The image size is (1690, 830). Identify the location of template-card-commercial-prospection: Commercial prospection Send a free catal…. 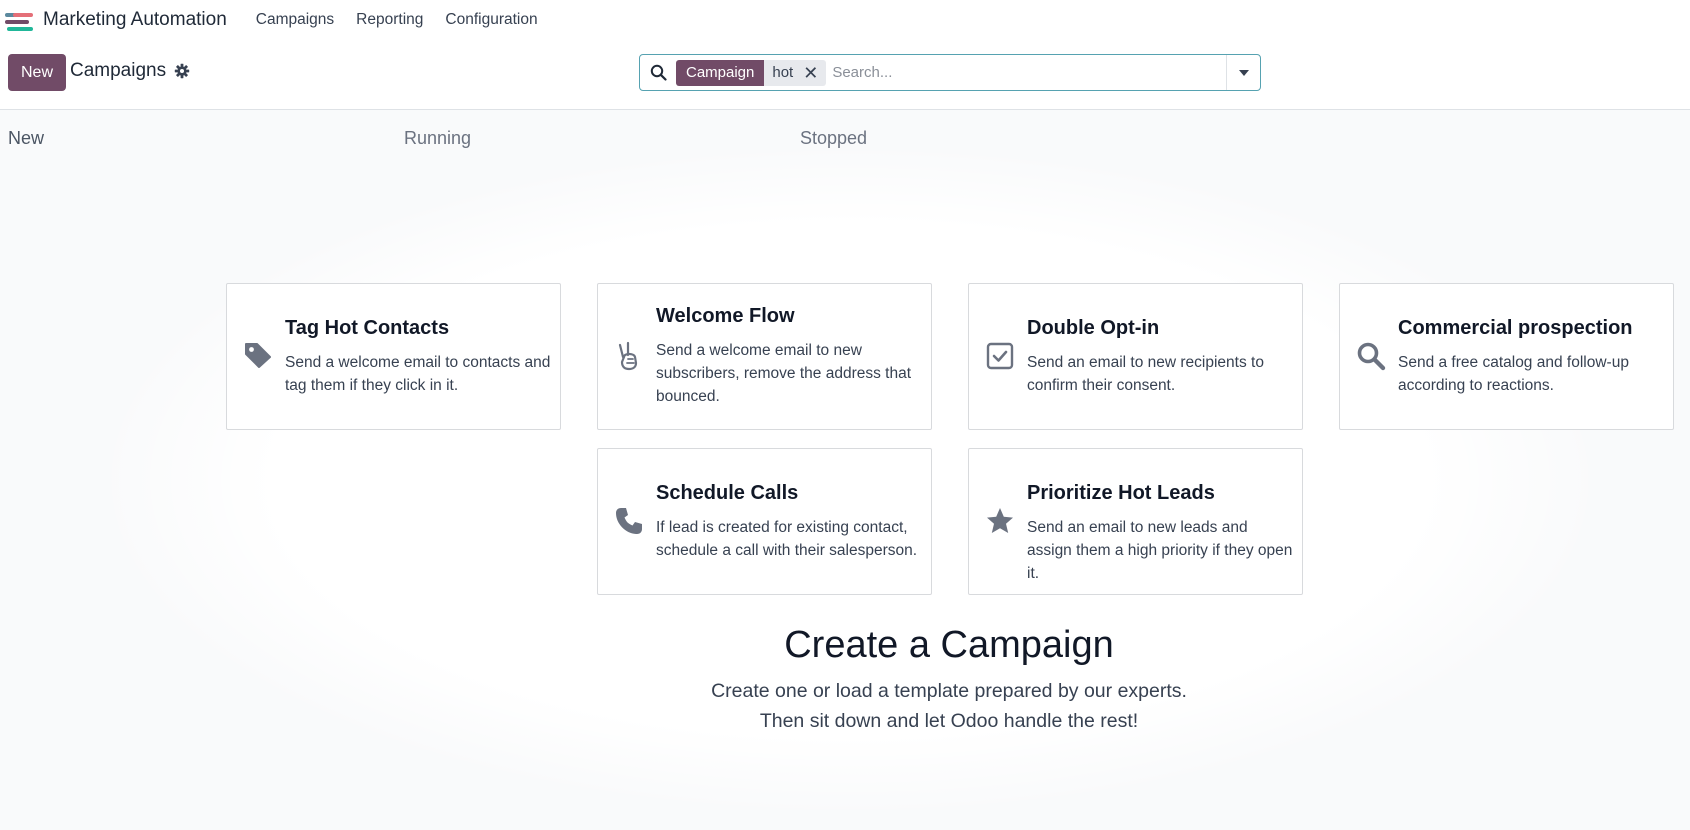
(1506, 356).